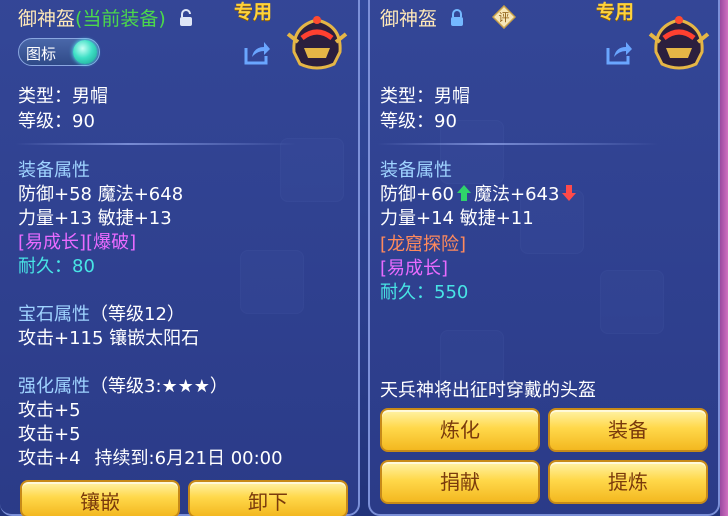 Image resolution: width=728 pixels, height=516 pixels. I want to click on magic-value: 魔法+643, so click(517, 194).